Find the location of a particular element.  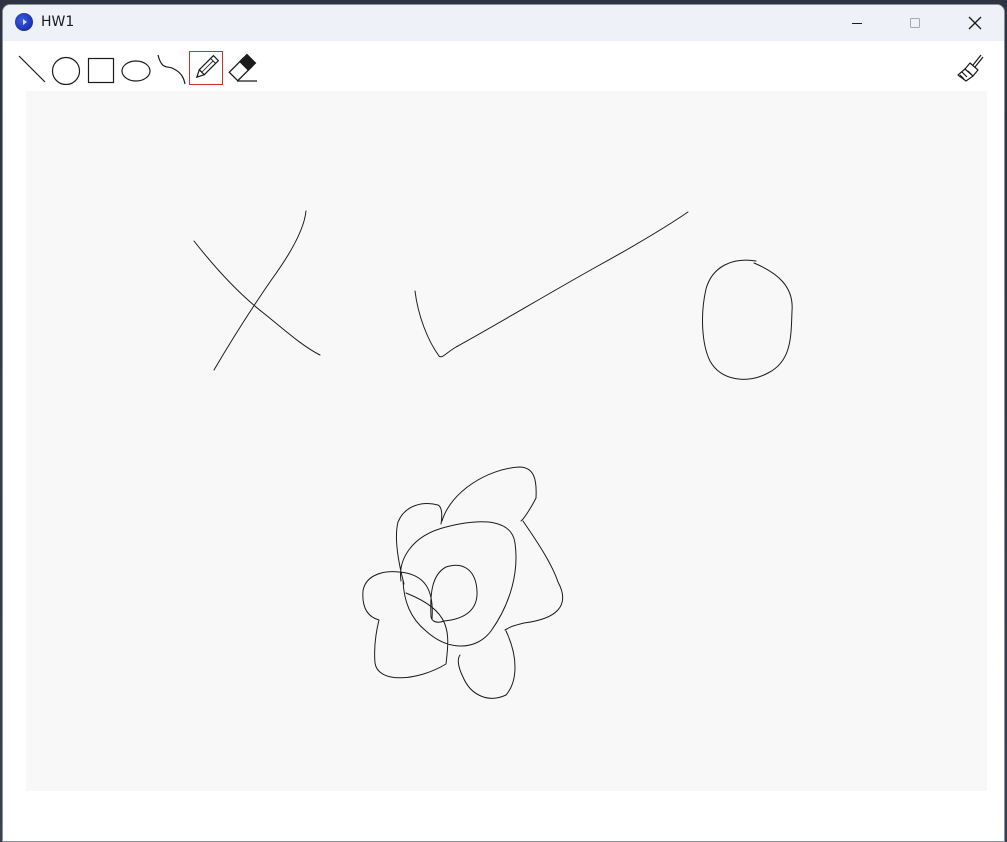

curve-icon is located at coordinates (171, 69).